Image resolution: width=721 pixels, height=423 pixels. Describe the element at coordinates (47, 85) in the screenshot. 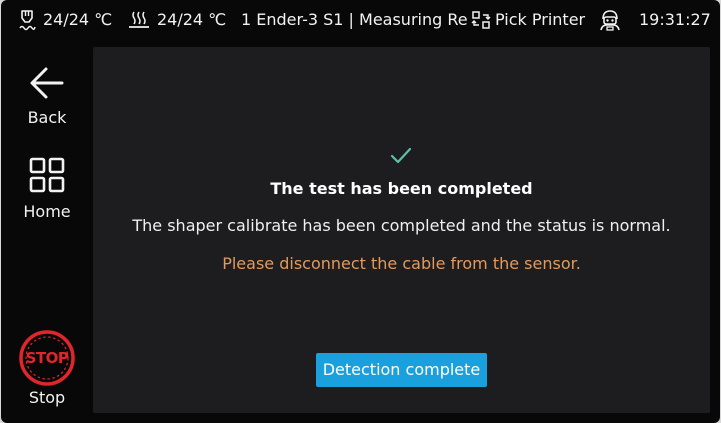

I see `arrow-left-icon` at that location.